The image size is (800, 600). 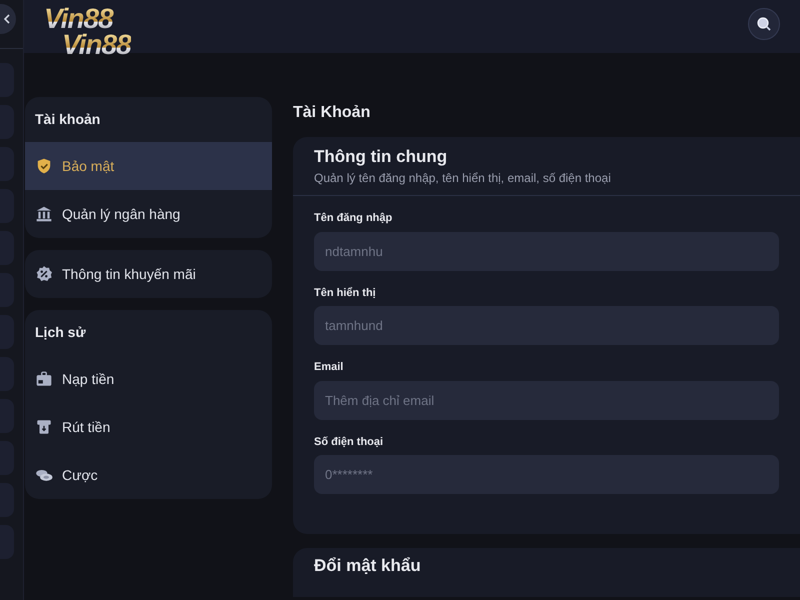 I want to click on search-icon, so click(x=764, y=24).